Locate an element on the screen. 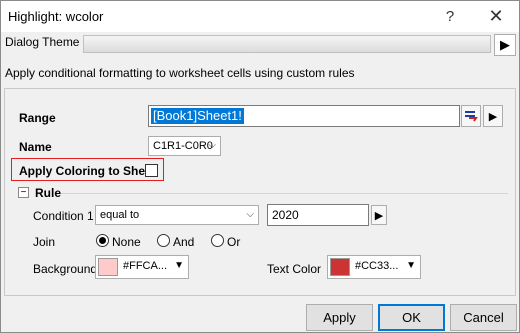 The width and height of the screenshot is (520, 333). join-or-label: Or is located at coordinates (234, 242).